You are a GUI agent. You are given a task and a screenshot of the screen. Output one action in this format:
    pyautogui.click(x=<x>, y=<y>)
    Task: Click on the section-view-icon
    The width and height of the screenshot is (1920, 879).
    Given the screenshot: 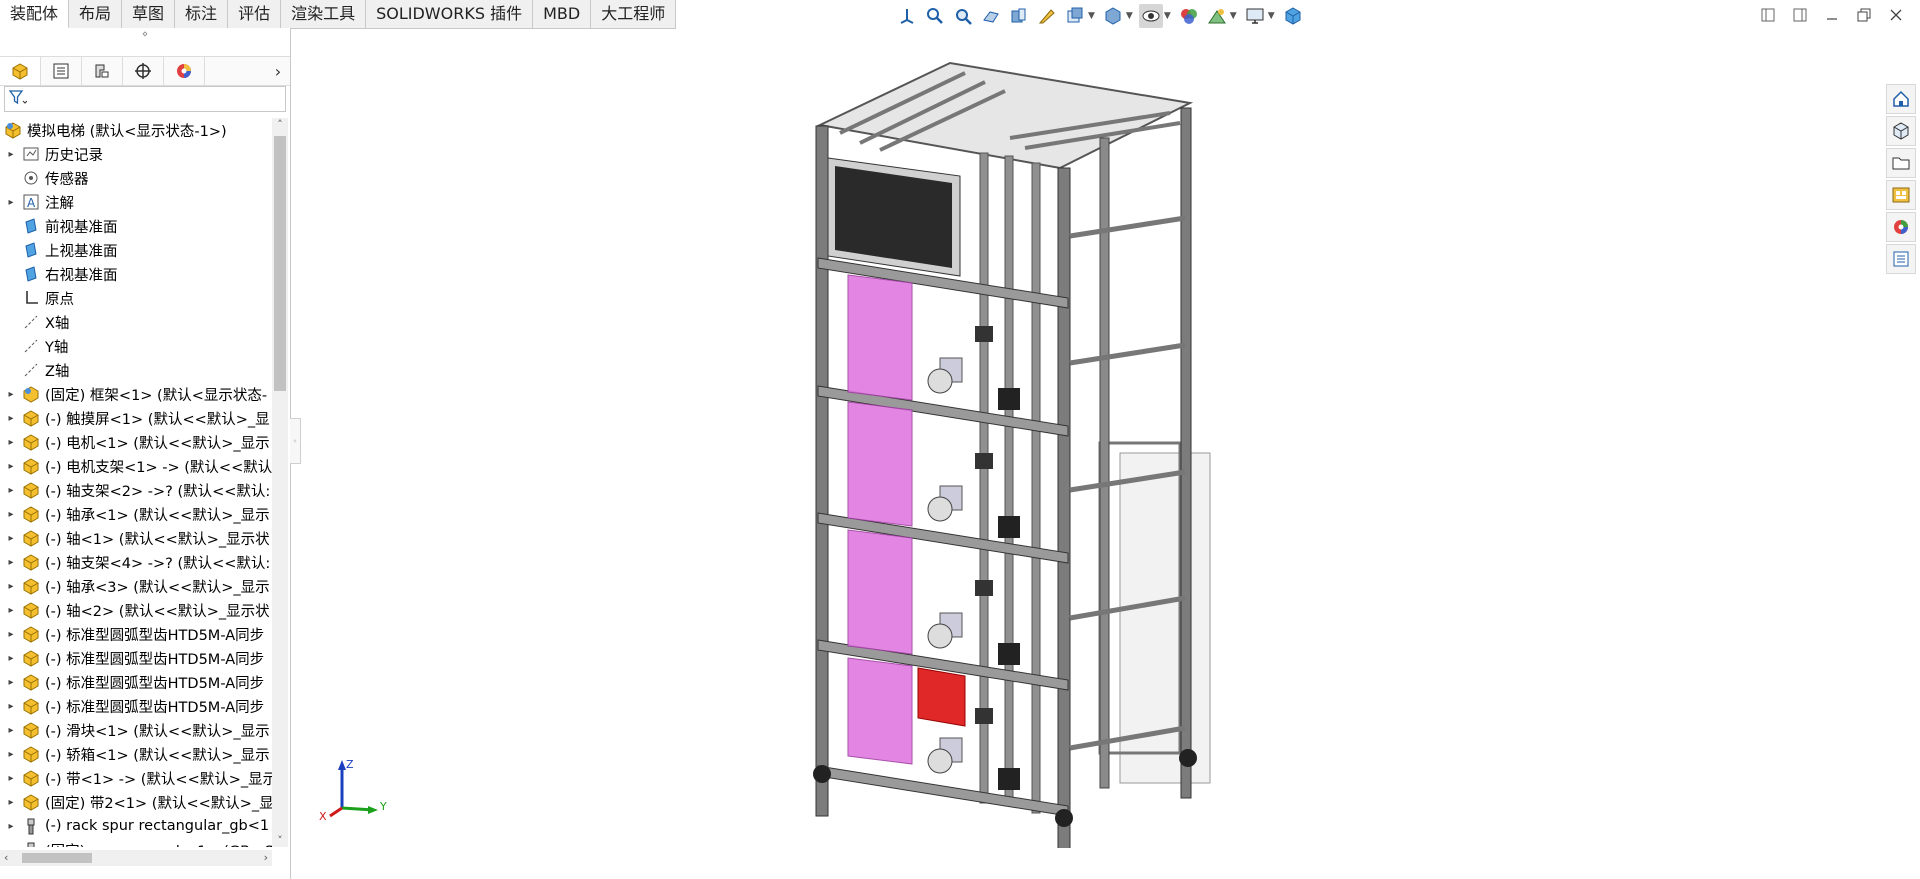 What is the action you would take?
    pyautogui.click(x=1019, y=16)
    